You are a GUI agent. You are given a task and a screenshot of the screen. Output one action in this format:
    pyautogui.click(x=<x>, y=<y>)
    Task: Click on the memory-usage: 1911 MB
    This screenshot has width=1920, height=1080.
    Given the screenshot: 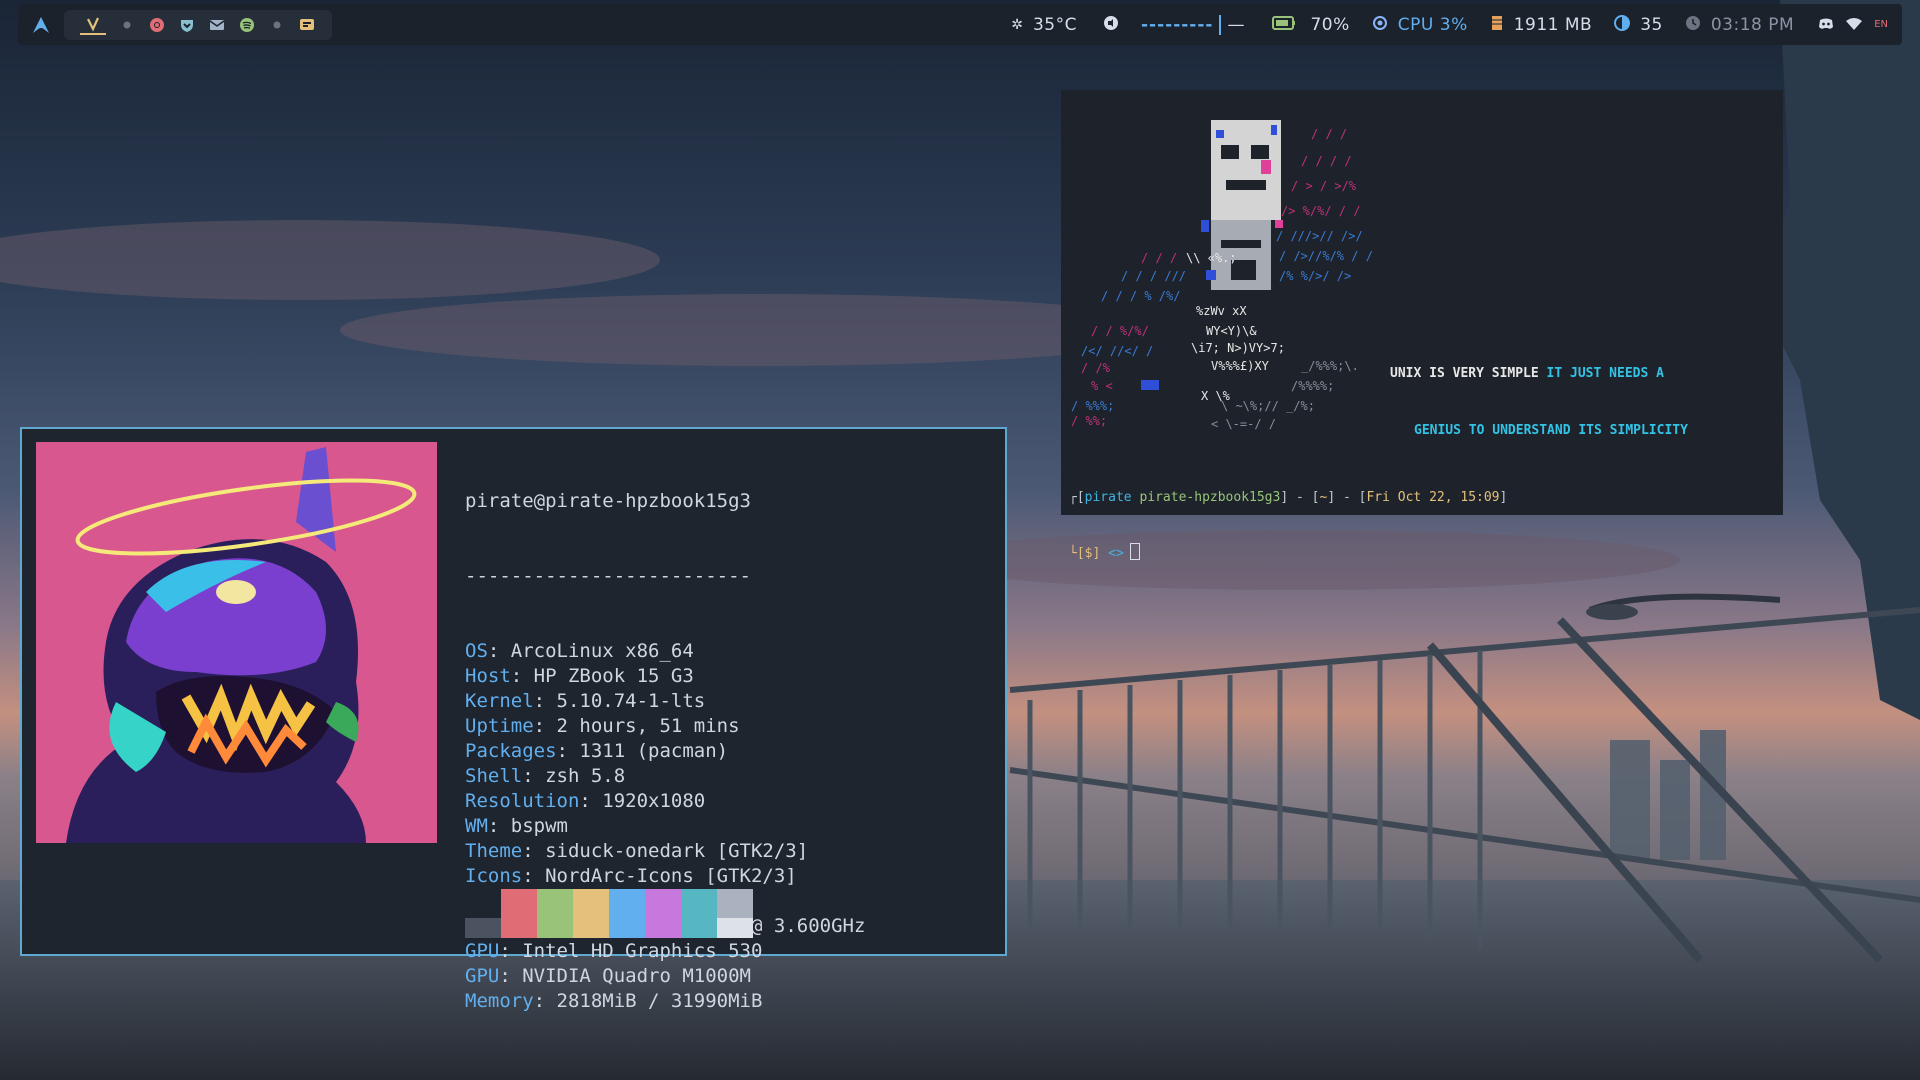 What is the action you would take?
    pyautogui.click(x=1553, y=24)
    